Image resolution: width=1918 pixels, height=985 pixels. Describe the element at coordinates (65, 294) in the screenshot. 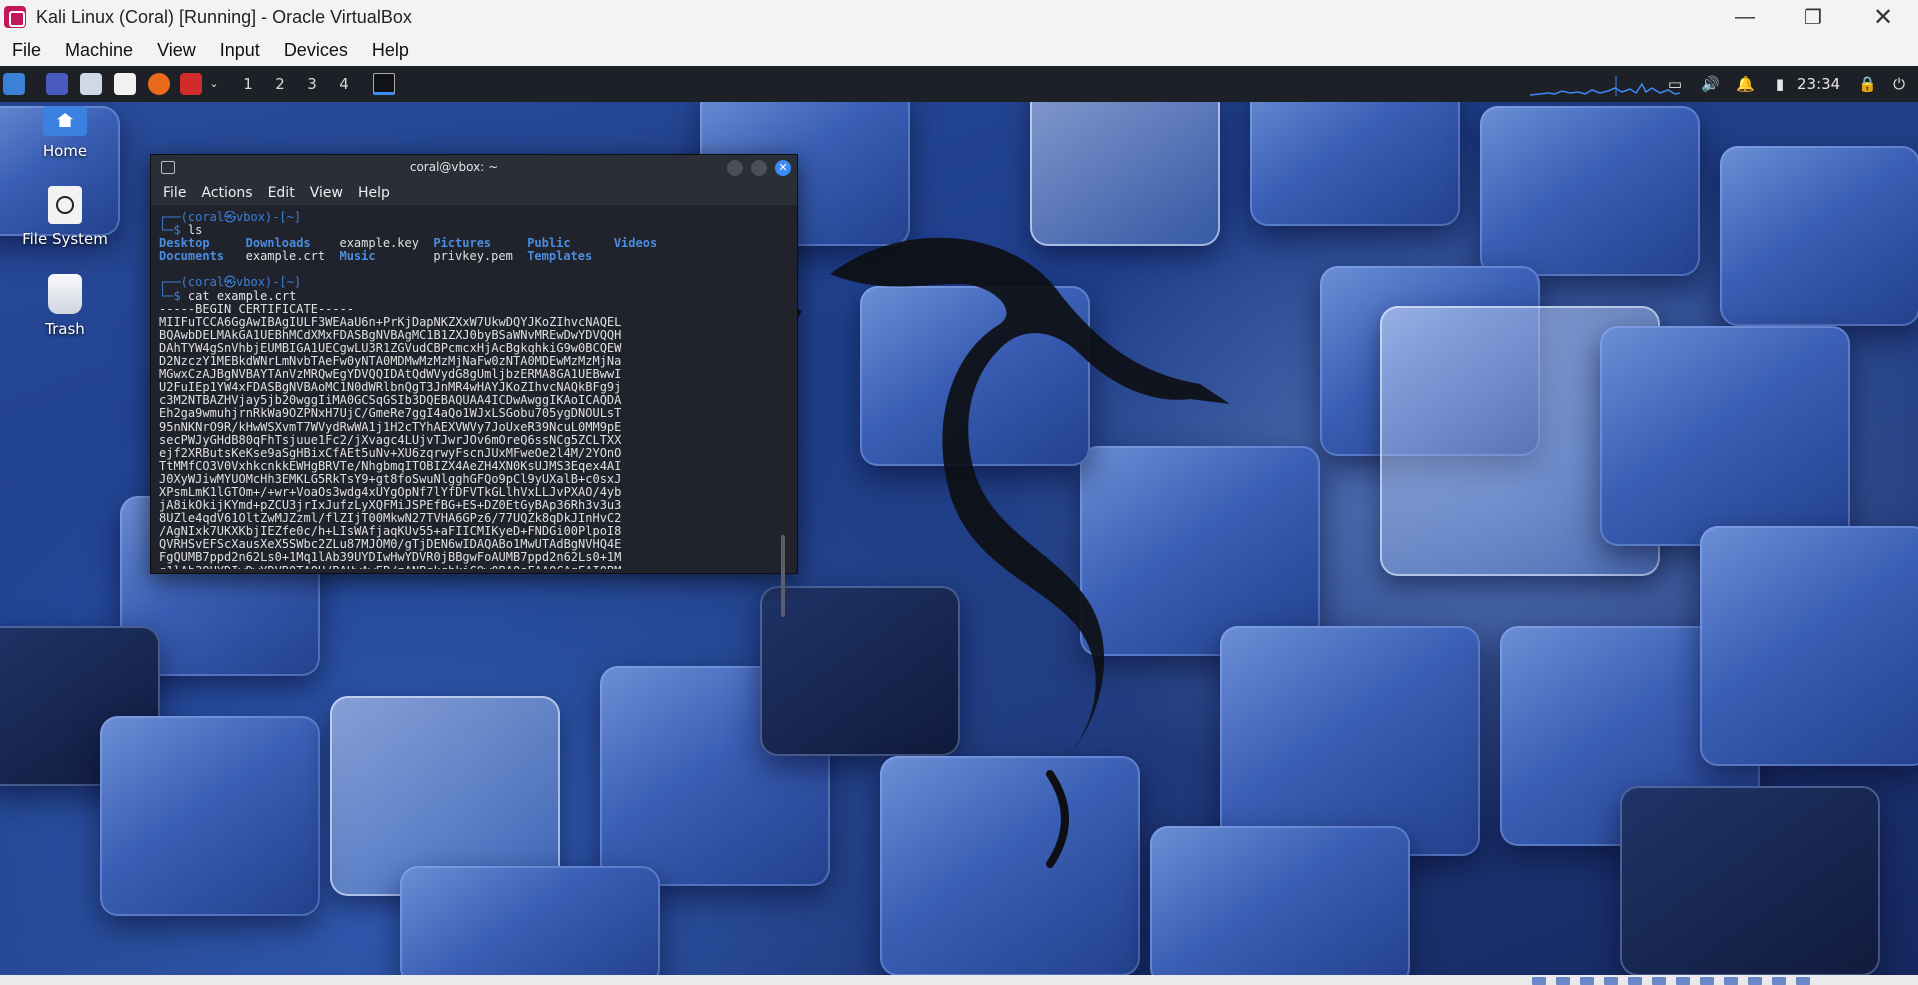

I see `trash-icon` at that location.